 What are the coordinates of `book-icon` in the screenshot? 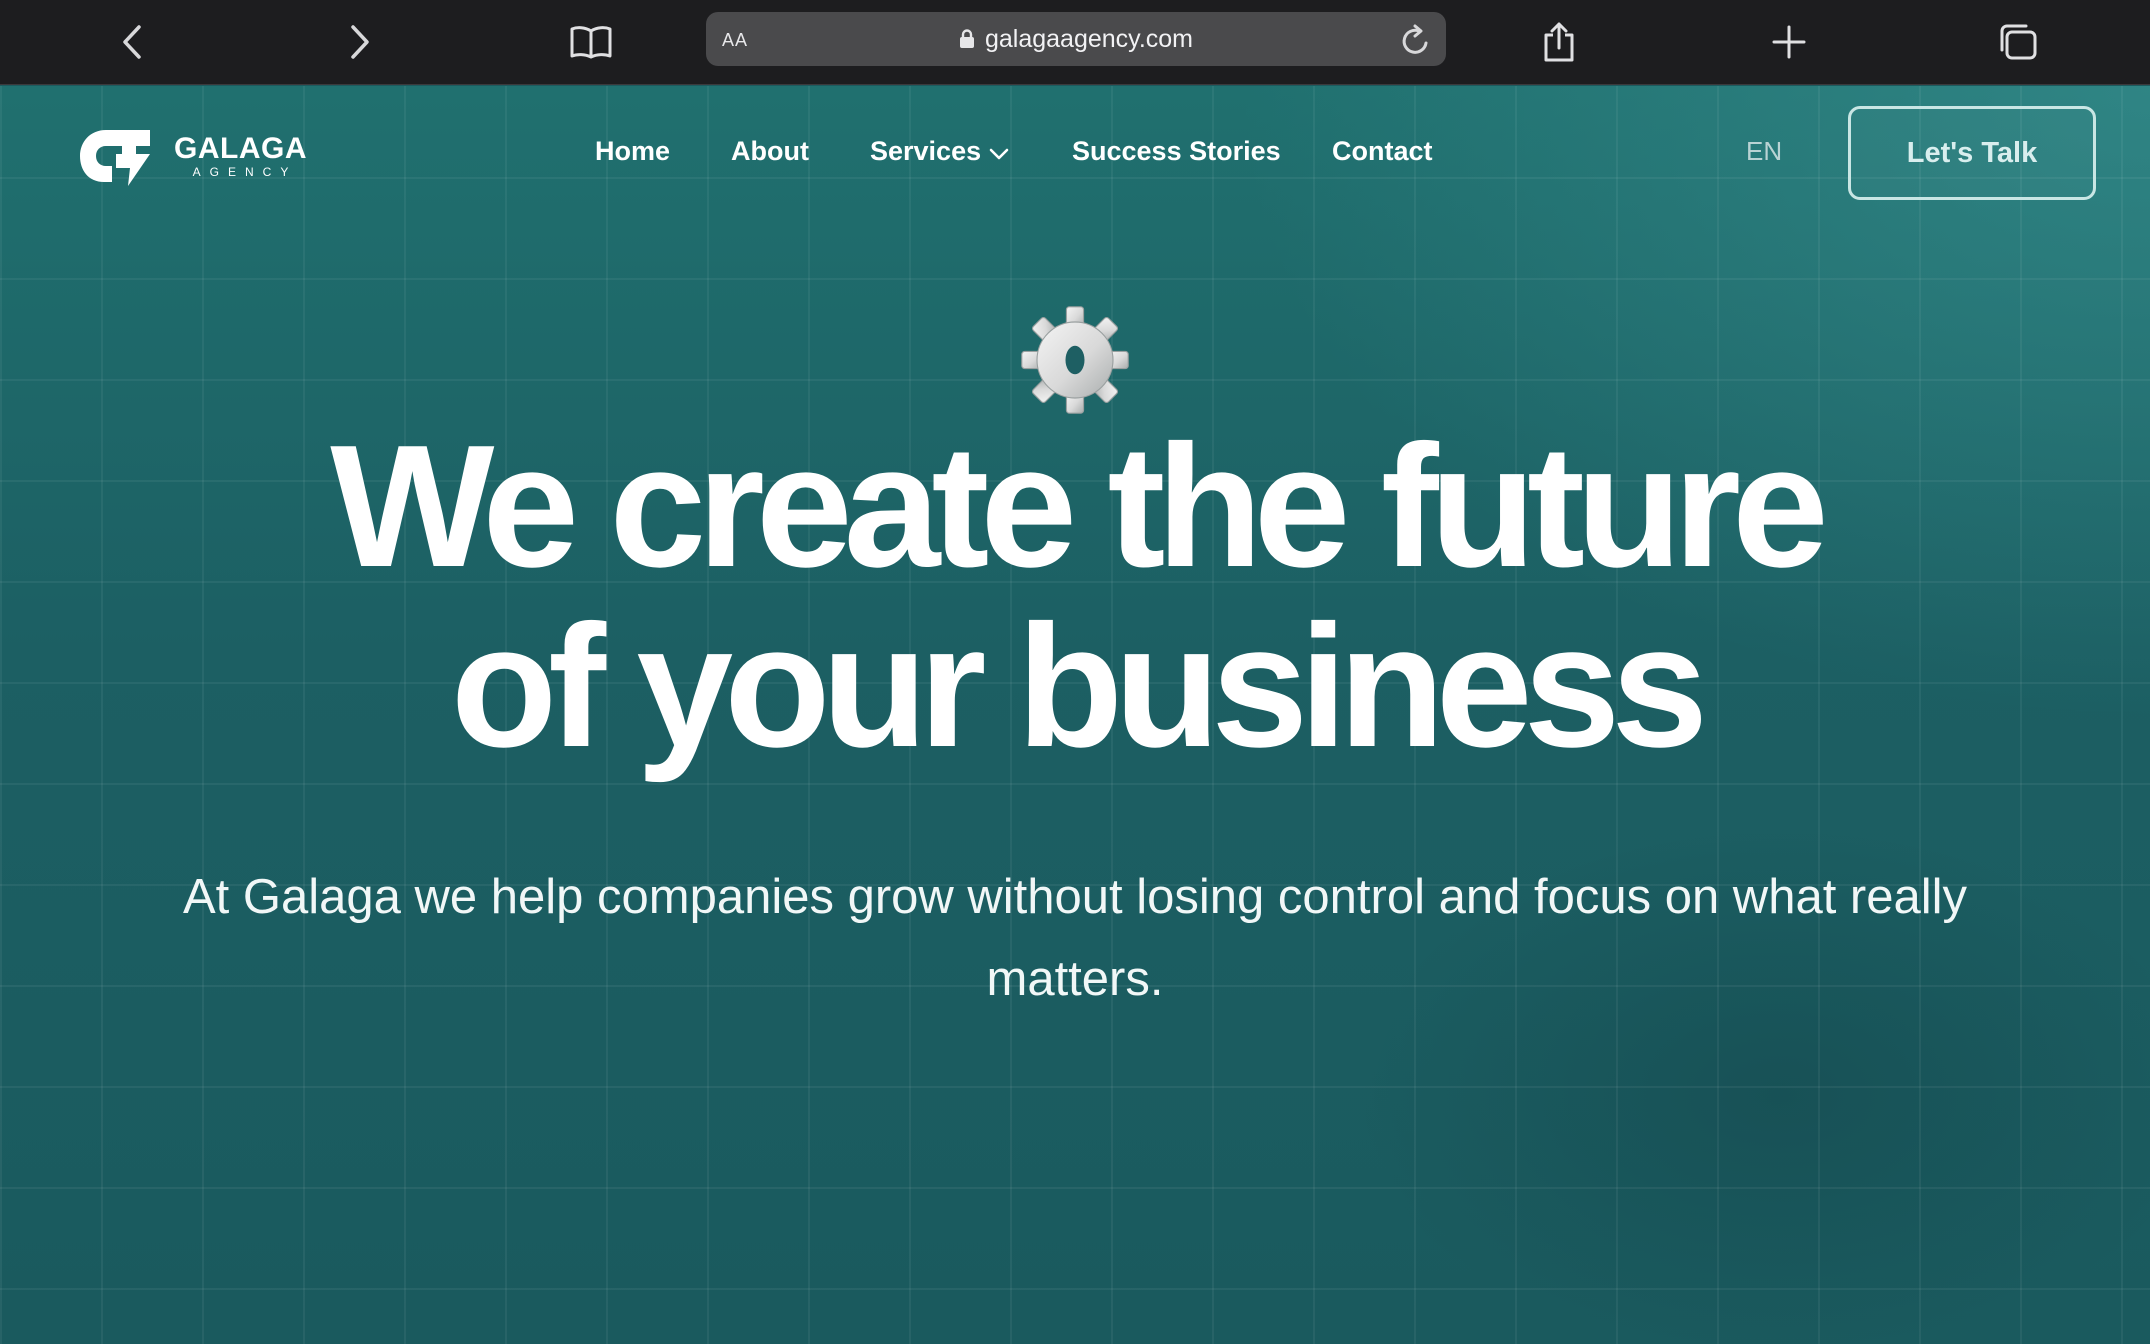 It's located at (591, 42).